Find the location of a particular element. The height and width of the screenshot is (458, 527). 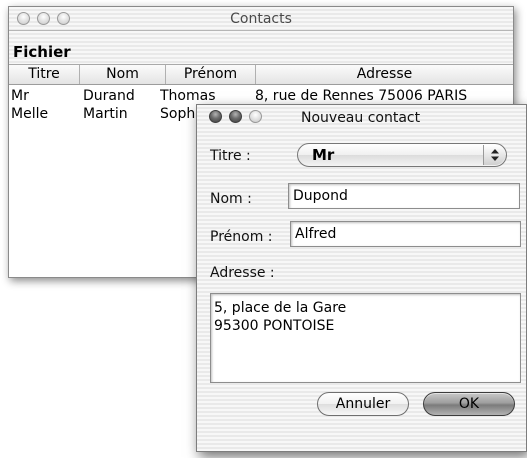

nom-field is located at coordinates (404, 196).